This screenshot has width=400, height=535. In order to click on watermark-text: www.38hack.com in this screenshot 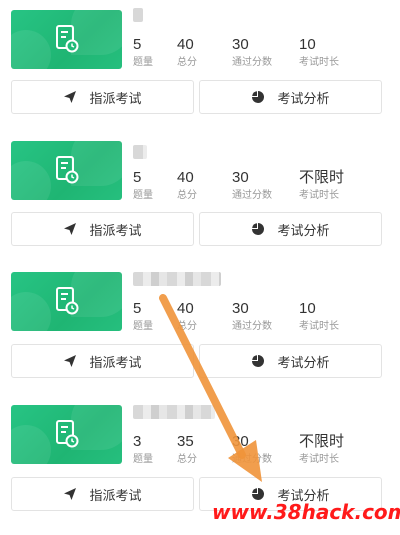, I will do `click(306, 512)`.